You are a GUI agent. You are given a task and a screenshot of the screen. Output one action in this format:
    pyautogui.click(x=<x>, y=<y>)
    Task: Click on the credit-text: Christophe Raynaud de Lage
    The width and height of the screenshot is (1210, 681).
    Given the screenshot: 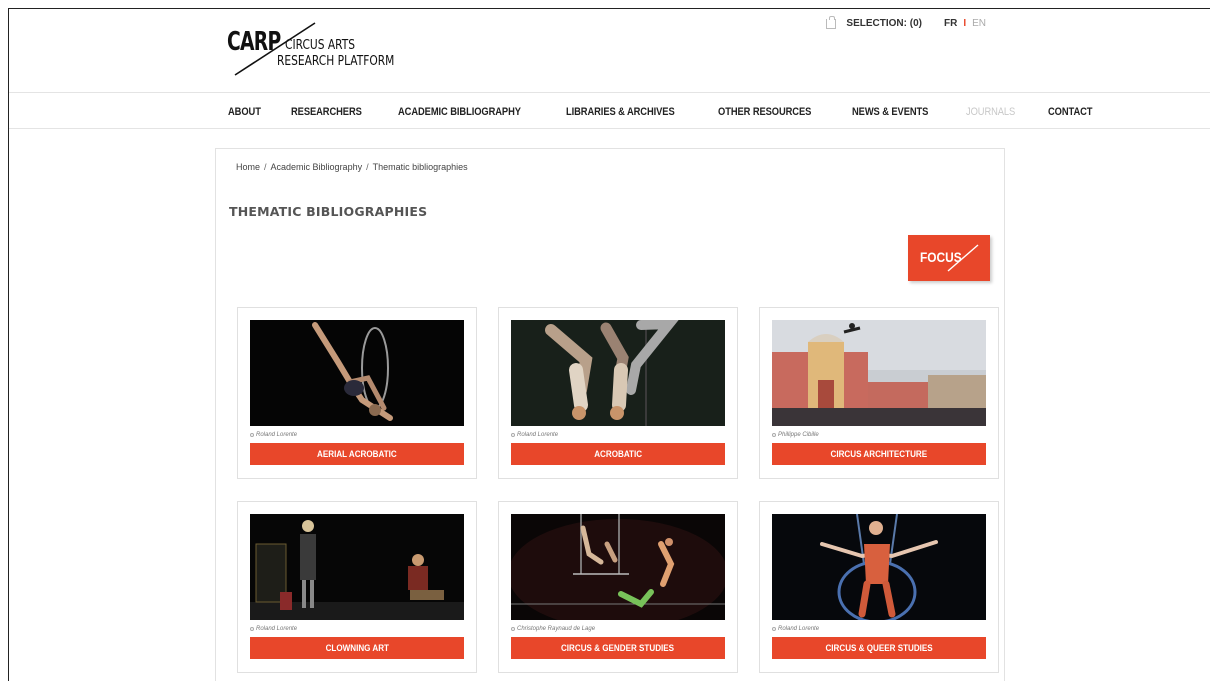 What is the action you would take?
    pyautogui.click(x=556, y=629)
    